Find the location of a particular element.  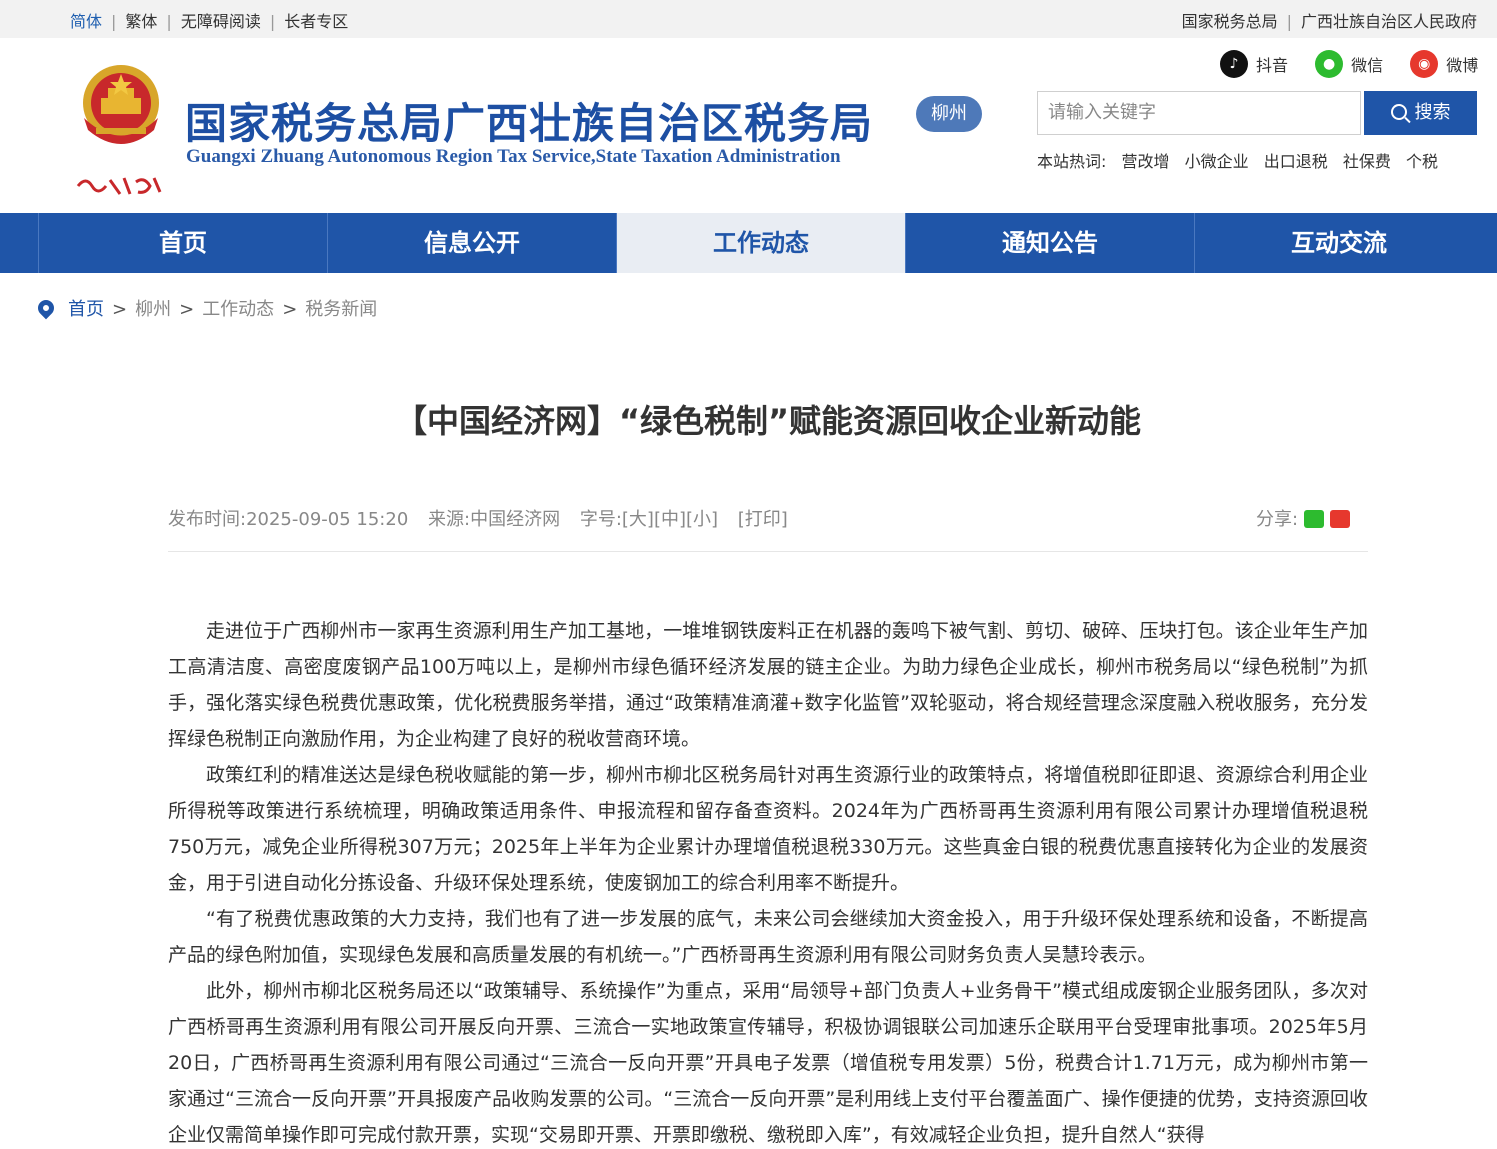

meta-divider is located at coordinates (768, 551).